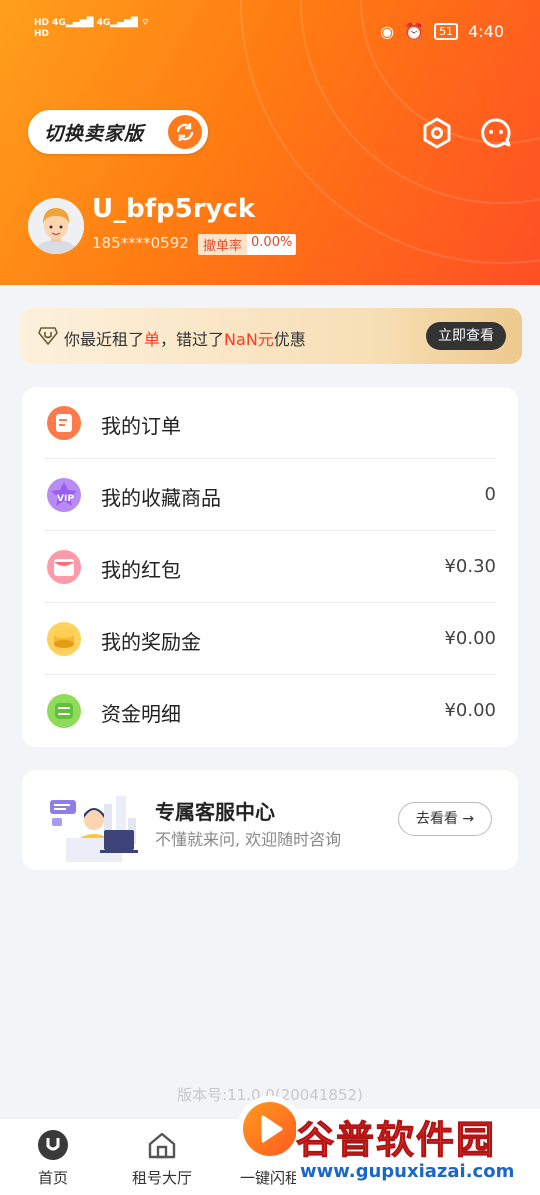 The width and height of the screenshot is (540, 1195). I want to click on go-see-button: 去看看 →, so click(445, 819).